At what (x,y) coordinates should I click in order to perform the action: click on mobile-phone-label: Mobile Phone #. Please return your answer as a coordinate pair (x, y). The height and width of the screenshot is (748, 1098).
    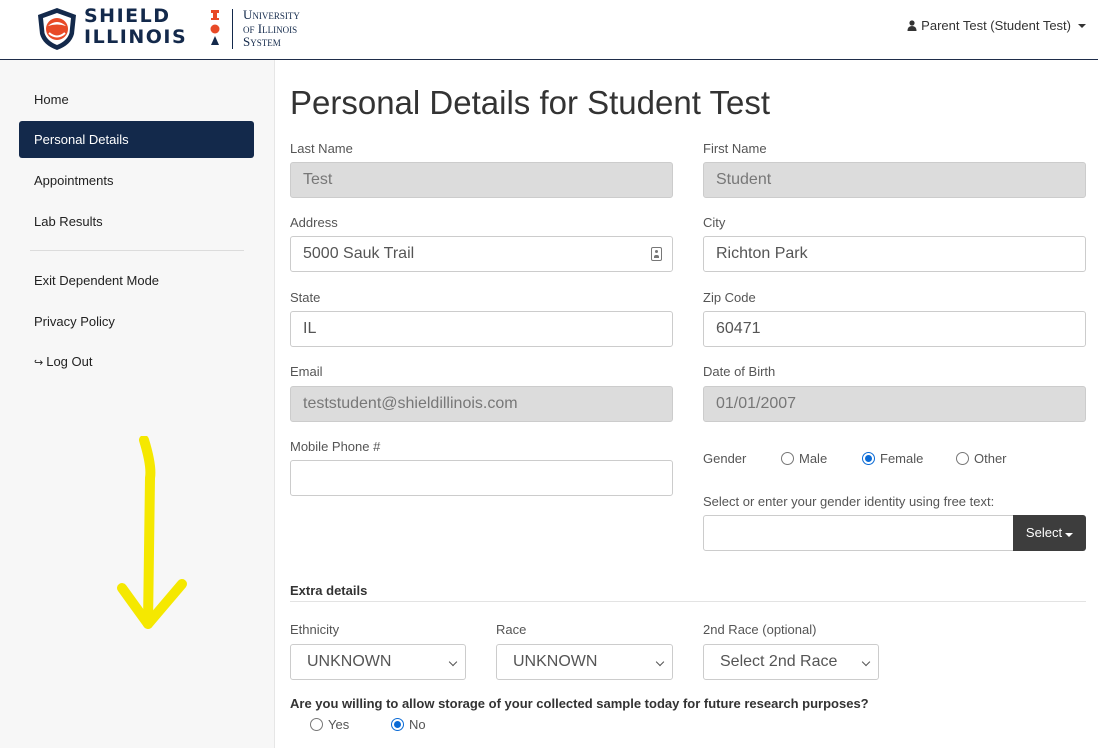
    Looking at the image, I should click on (335, 446).